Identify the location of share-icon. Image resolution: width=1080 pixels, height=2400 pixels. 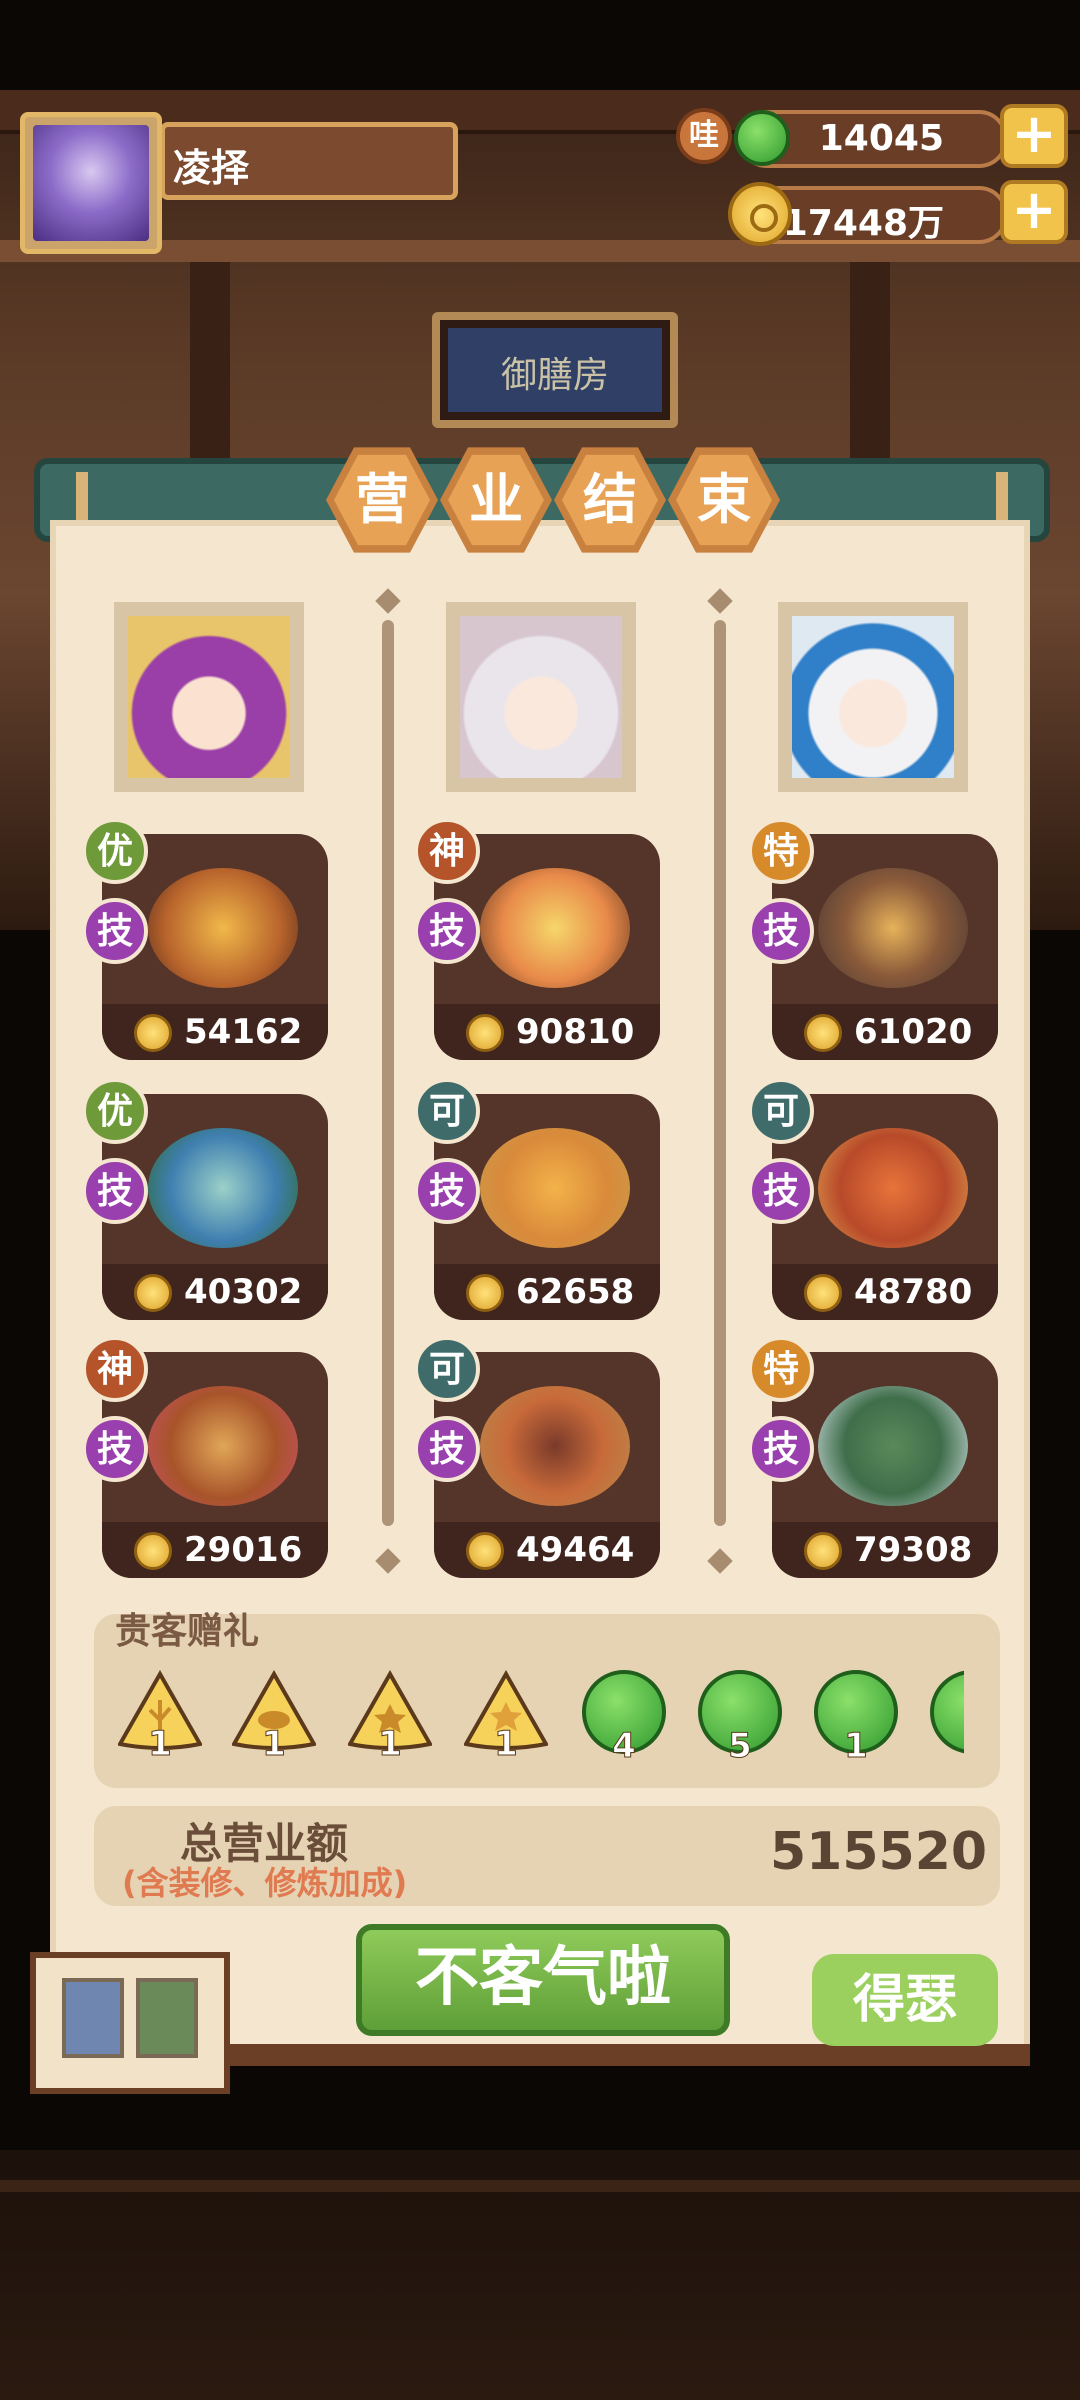
(93, 2018).